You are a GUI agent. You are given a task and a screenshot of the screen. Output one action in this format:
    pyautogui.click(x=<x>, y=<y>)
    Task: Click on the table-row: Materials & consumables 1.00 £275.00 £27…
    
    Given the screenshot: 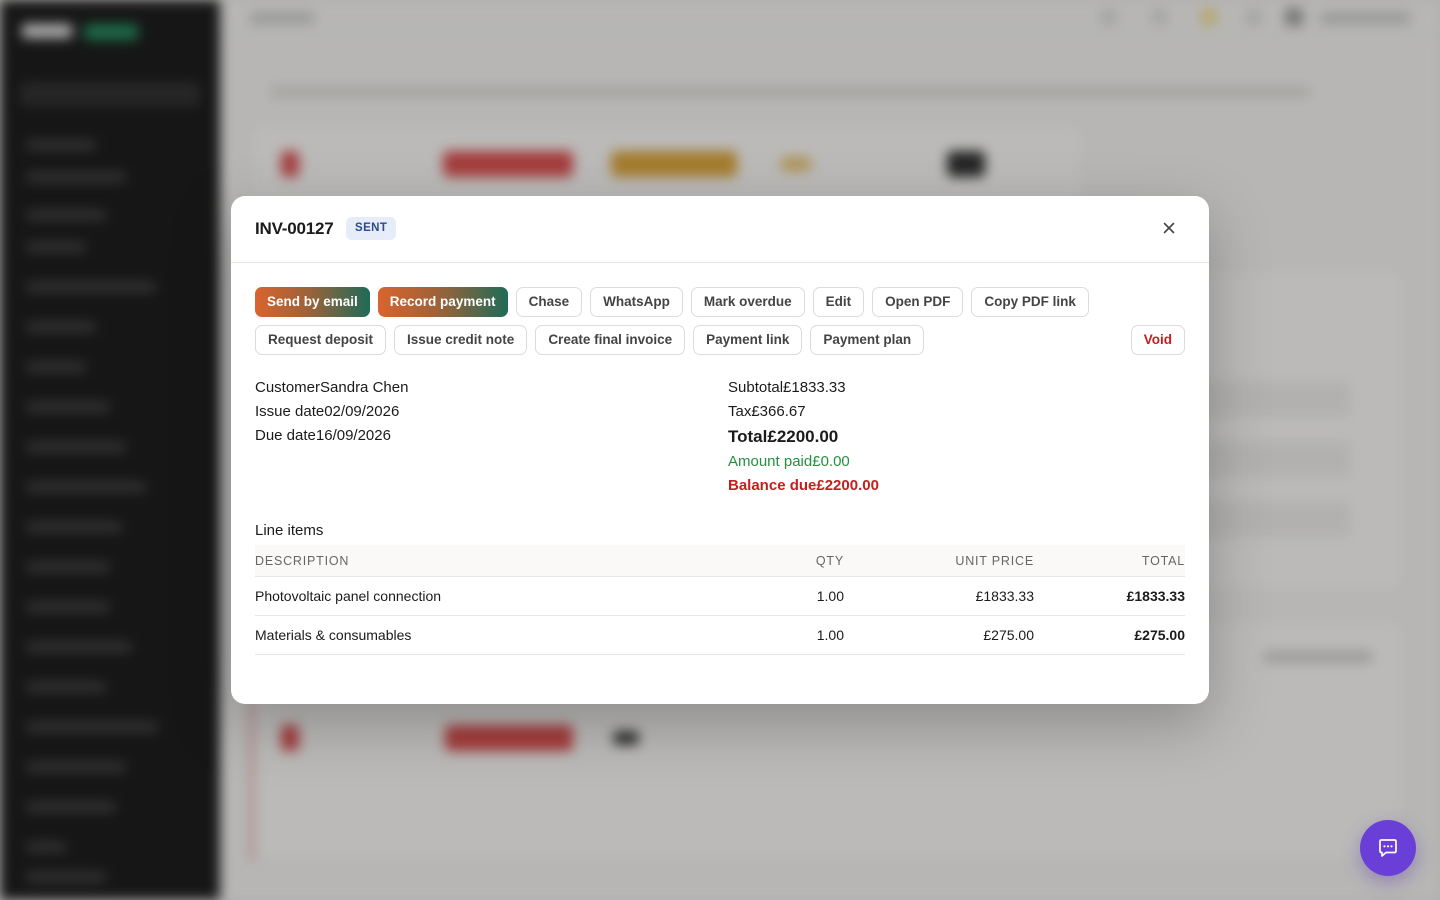 What is the action you would take?
    pyautogui.click(x=720, y=635)
    